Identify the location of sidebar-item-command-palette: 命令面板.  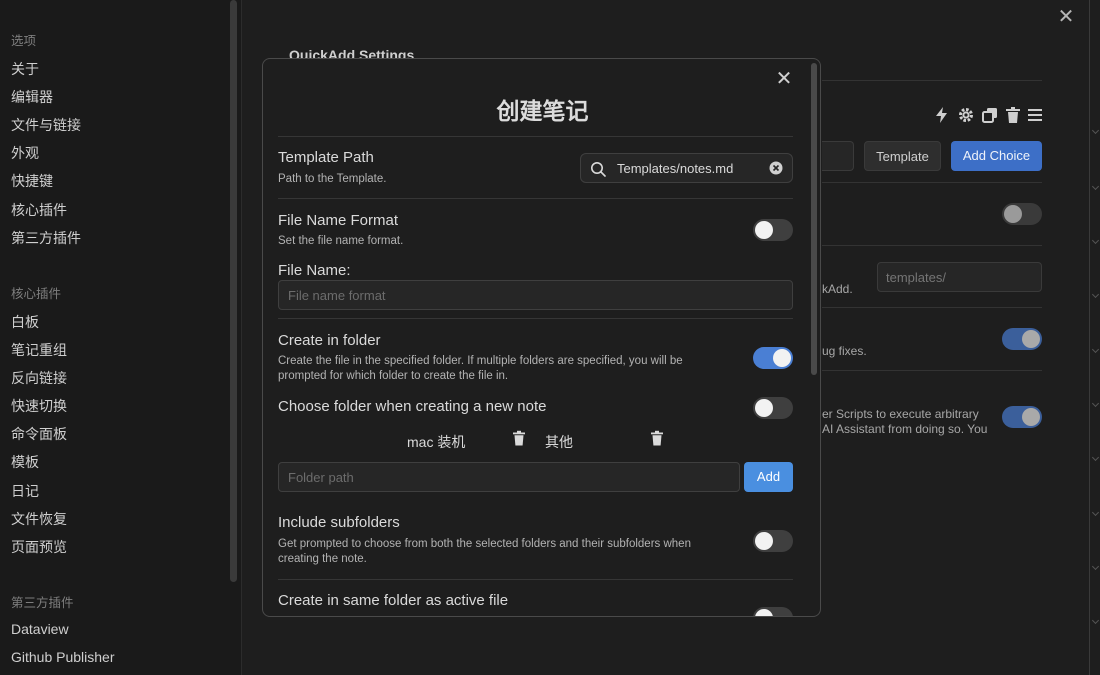
(39, 434).